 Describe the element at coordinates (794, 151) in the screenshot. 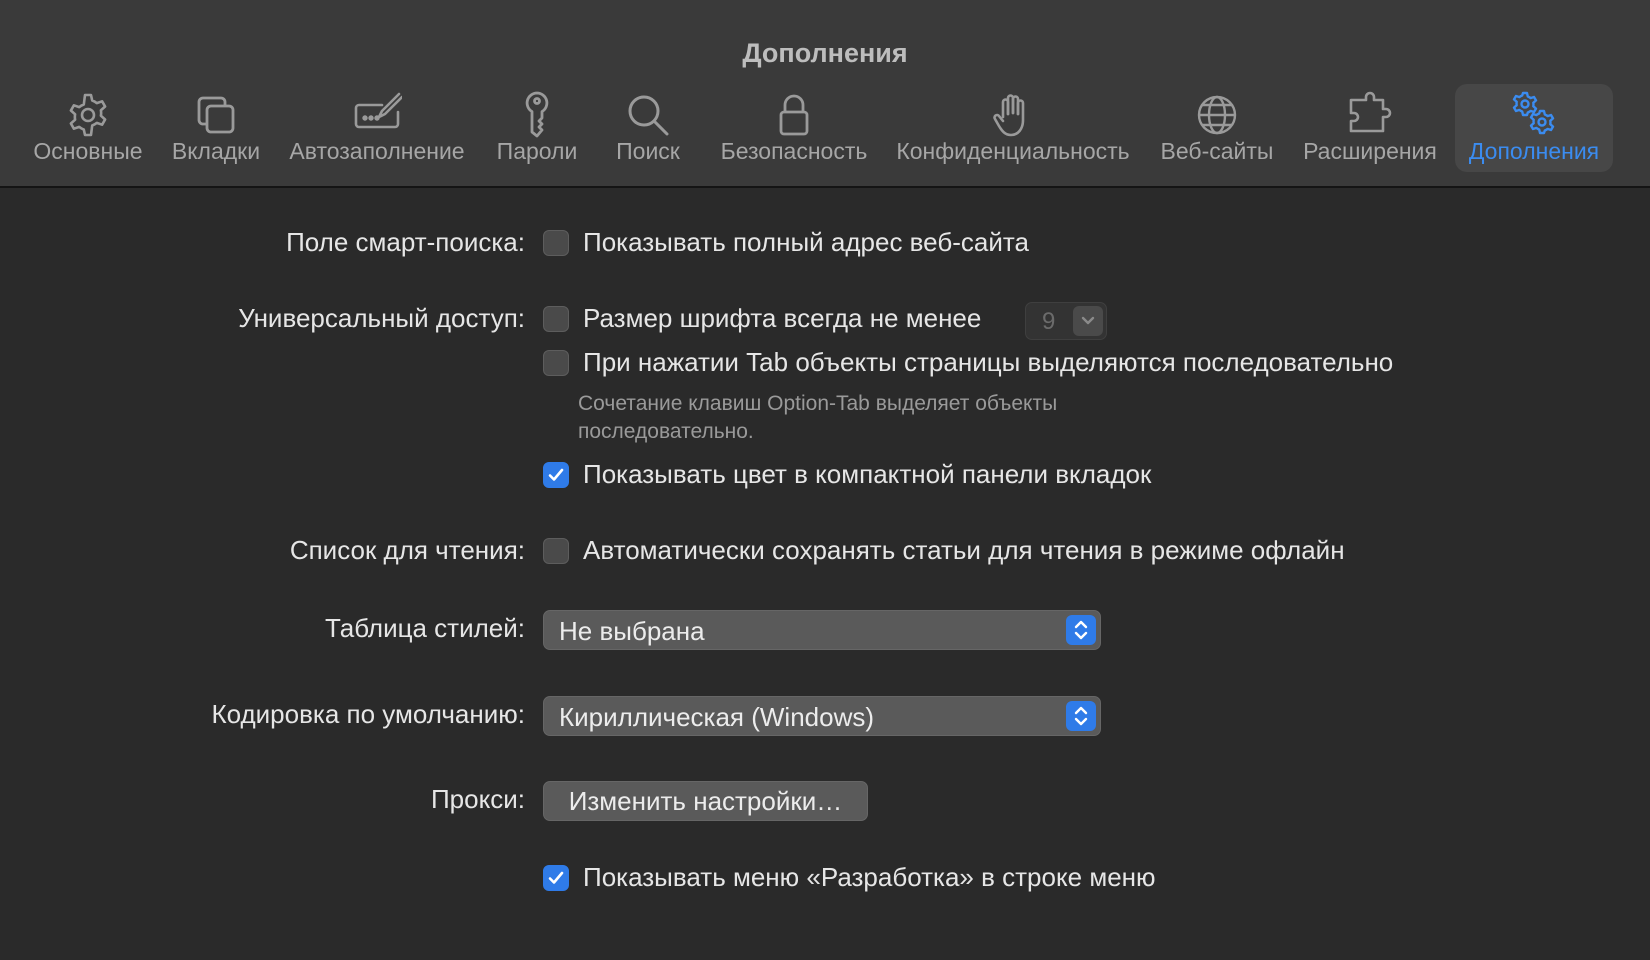

I see `tab-label: Безопасность` at that location.